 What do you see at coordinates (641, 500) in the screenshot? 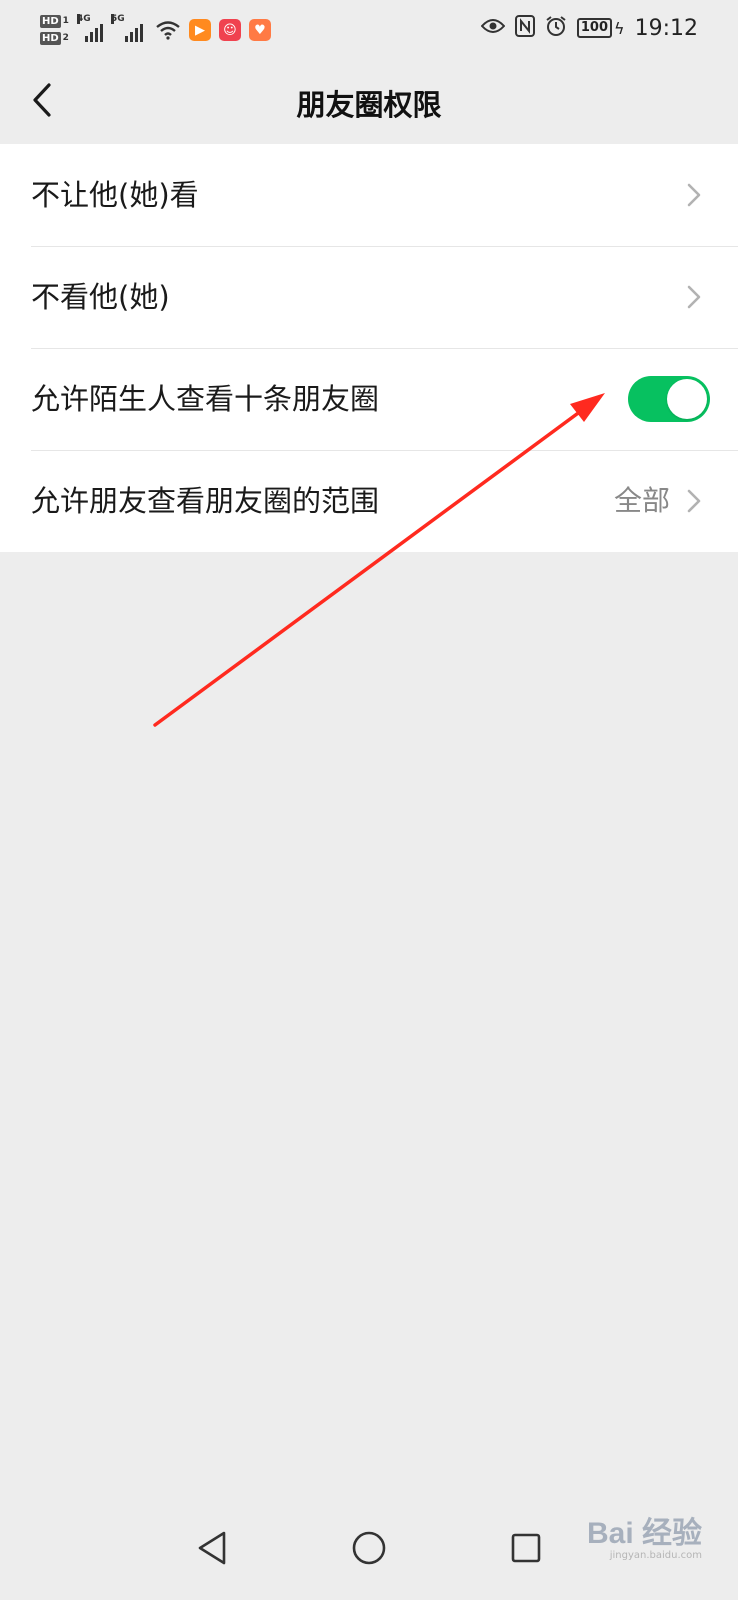
I see `visible-range-value: 全部` at bounding box center [641, 500].